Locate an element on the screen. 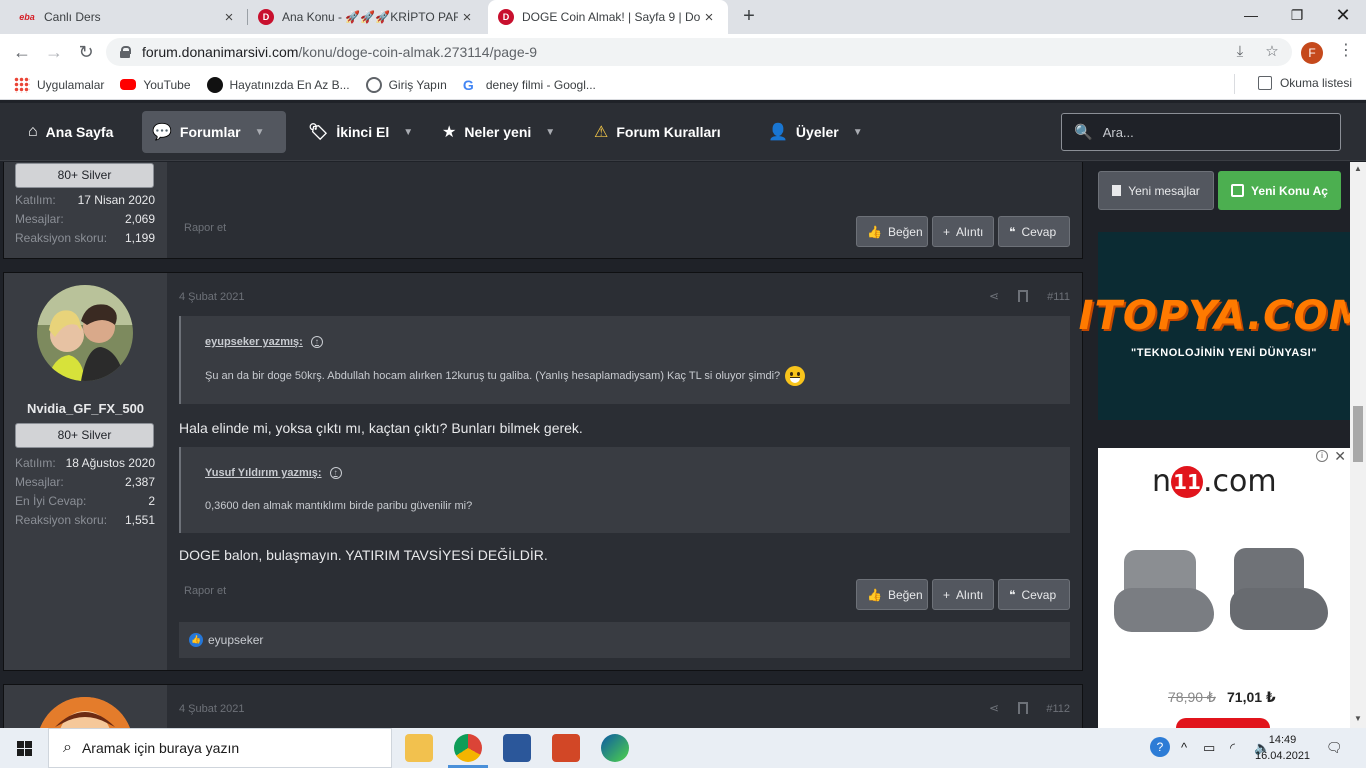 Image resolution: width=1366 pixels, height=768 pixels. new-messages-button: Yeni mesajlar is located at coordinates (1156, 190).